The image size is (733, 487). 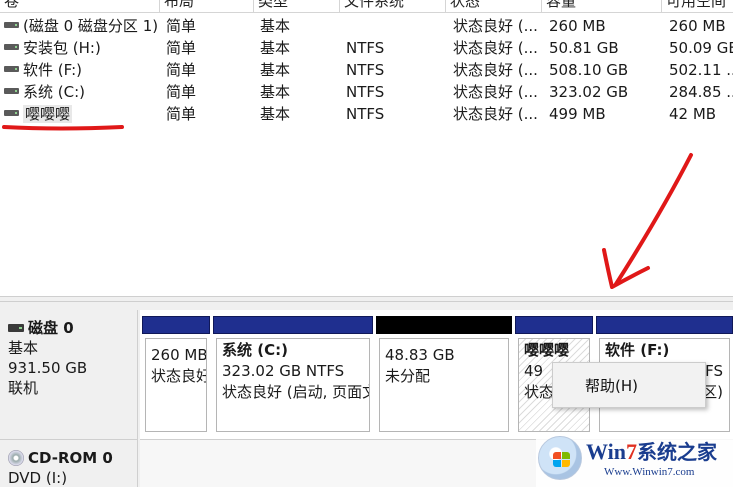 I want to click on disk-state: 联机, so click(x=23, y=388).